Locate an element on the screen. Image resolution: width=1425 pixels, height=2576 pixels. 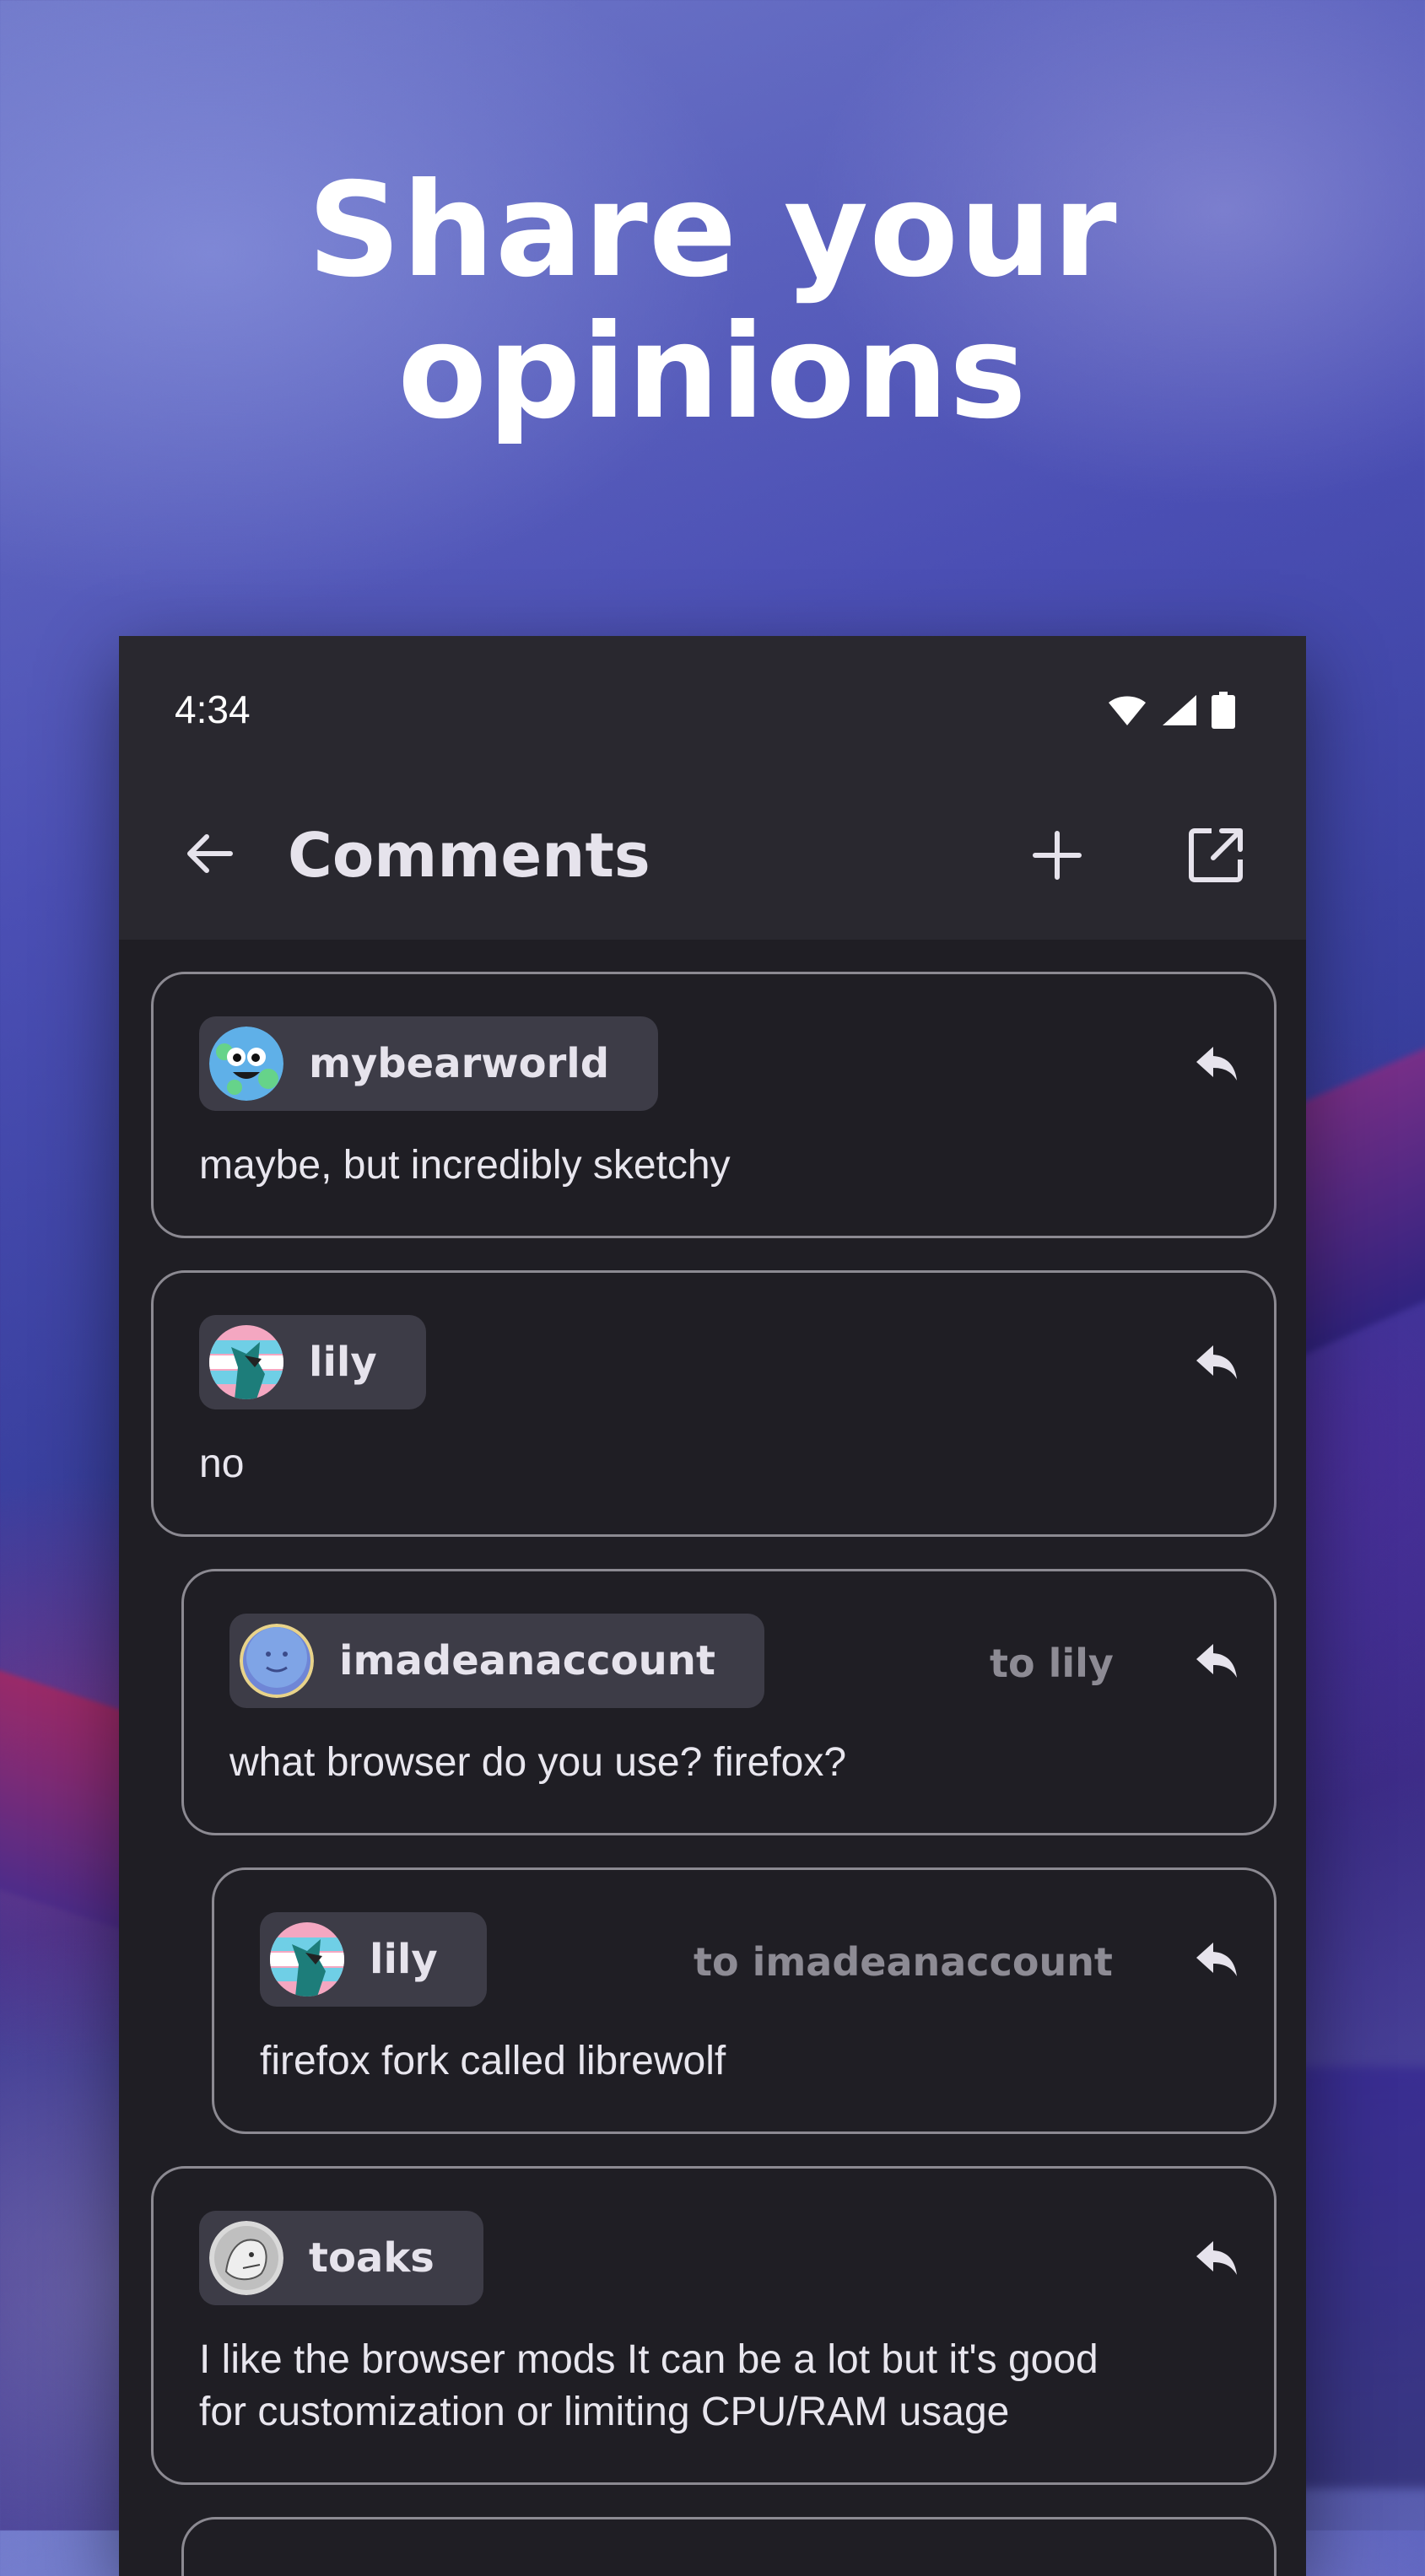
reply-to-label: to imadeanaccount is located at coordinates (903, 1962).